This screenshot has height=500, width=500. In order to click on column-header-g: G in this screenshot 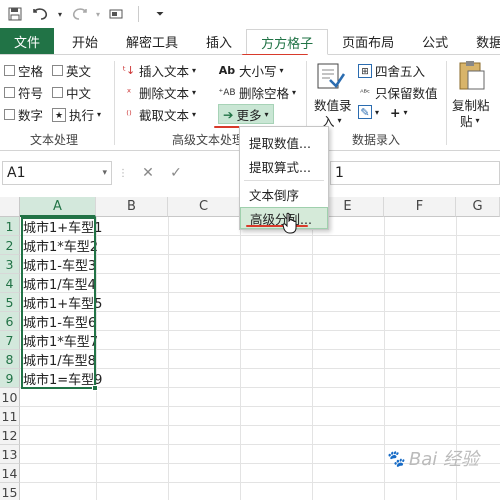, I will do `click(478, 207)`.